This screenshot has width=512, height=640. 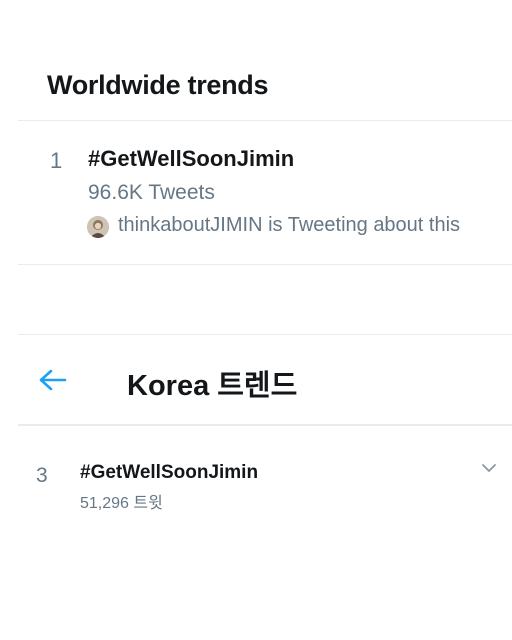 What do you see at coordinates (151, 192) in the screenshot?
I see `trend-tweet-count: 96.6K Tweets` at bounding box center [151, 192].